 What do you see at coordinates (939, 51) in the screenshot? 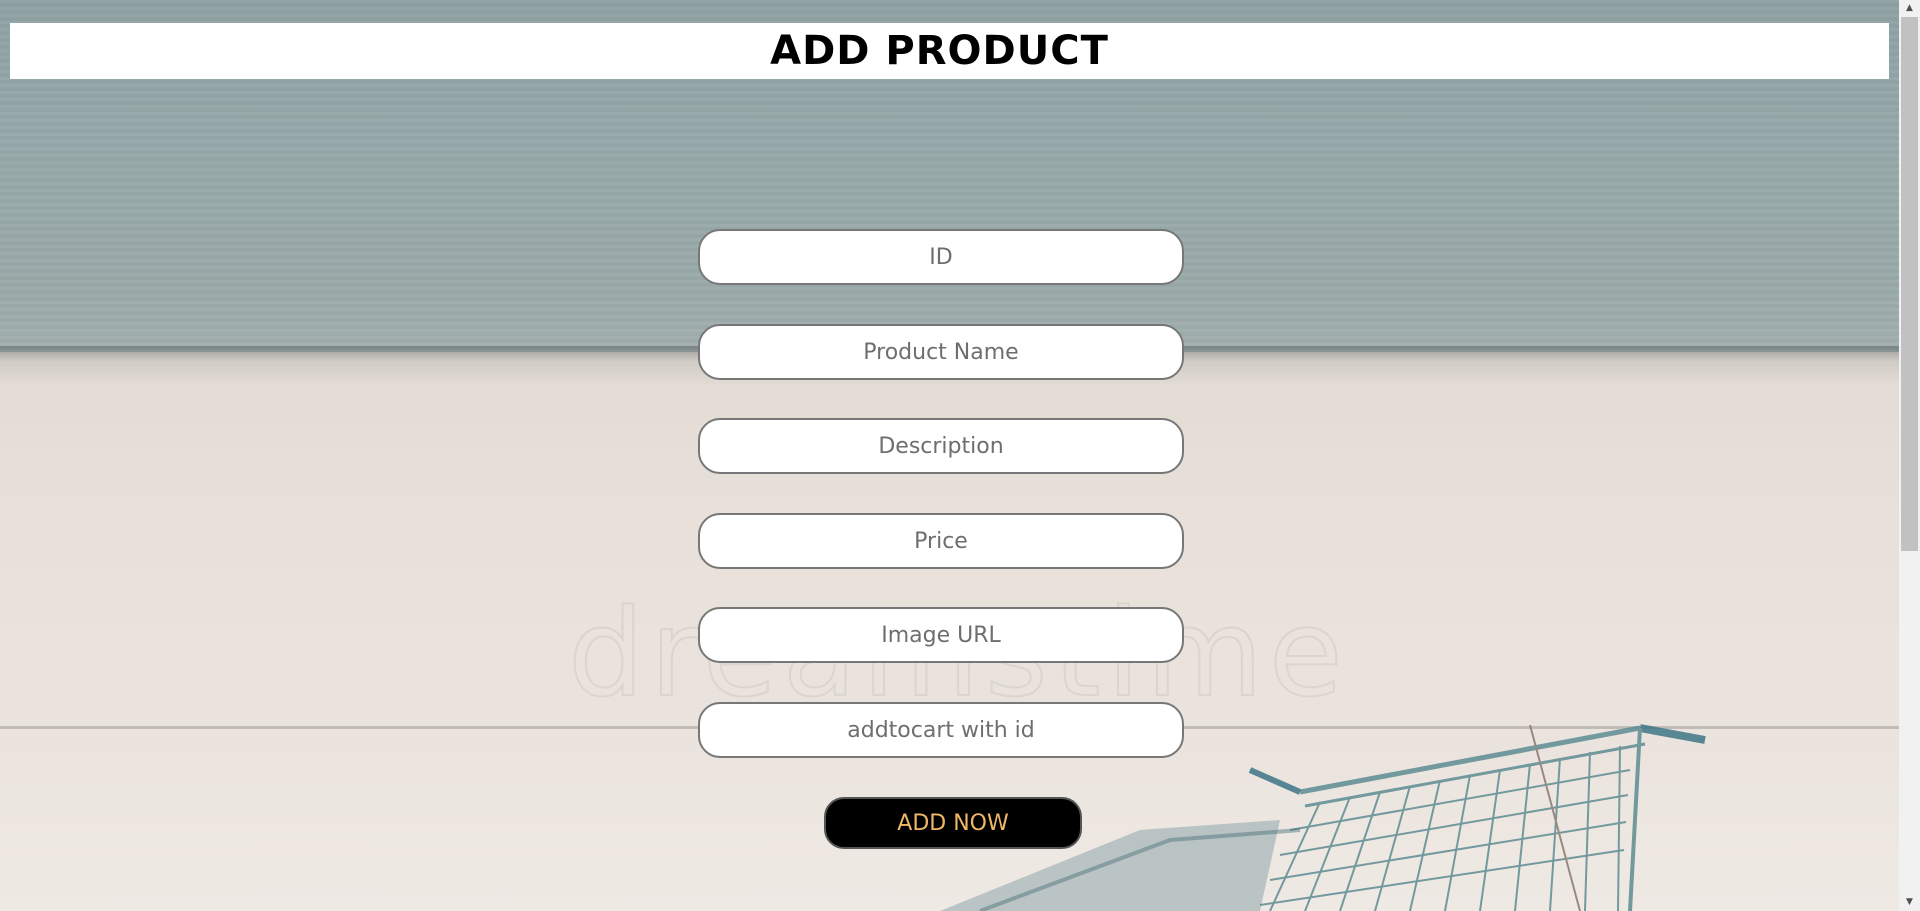
I see `page-title: ADD PRODUCT` at bounding box center [939, 51].